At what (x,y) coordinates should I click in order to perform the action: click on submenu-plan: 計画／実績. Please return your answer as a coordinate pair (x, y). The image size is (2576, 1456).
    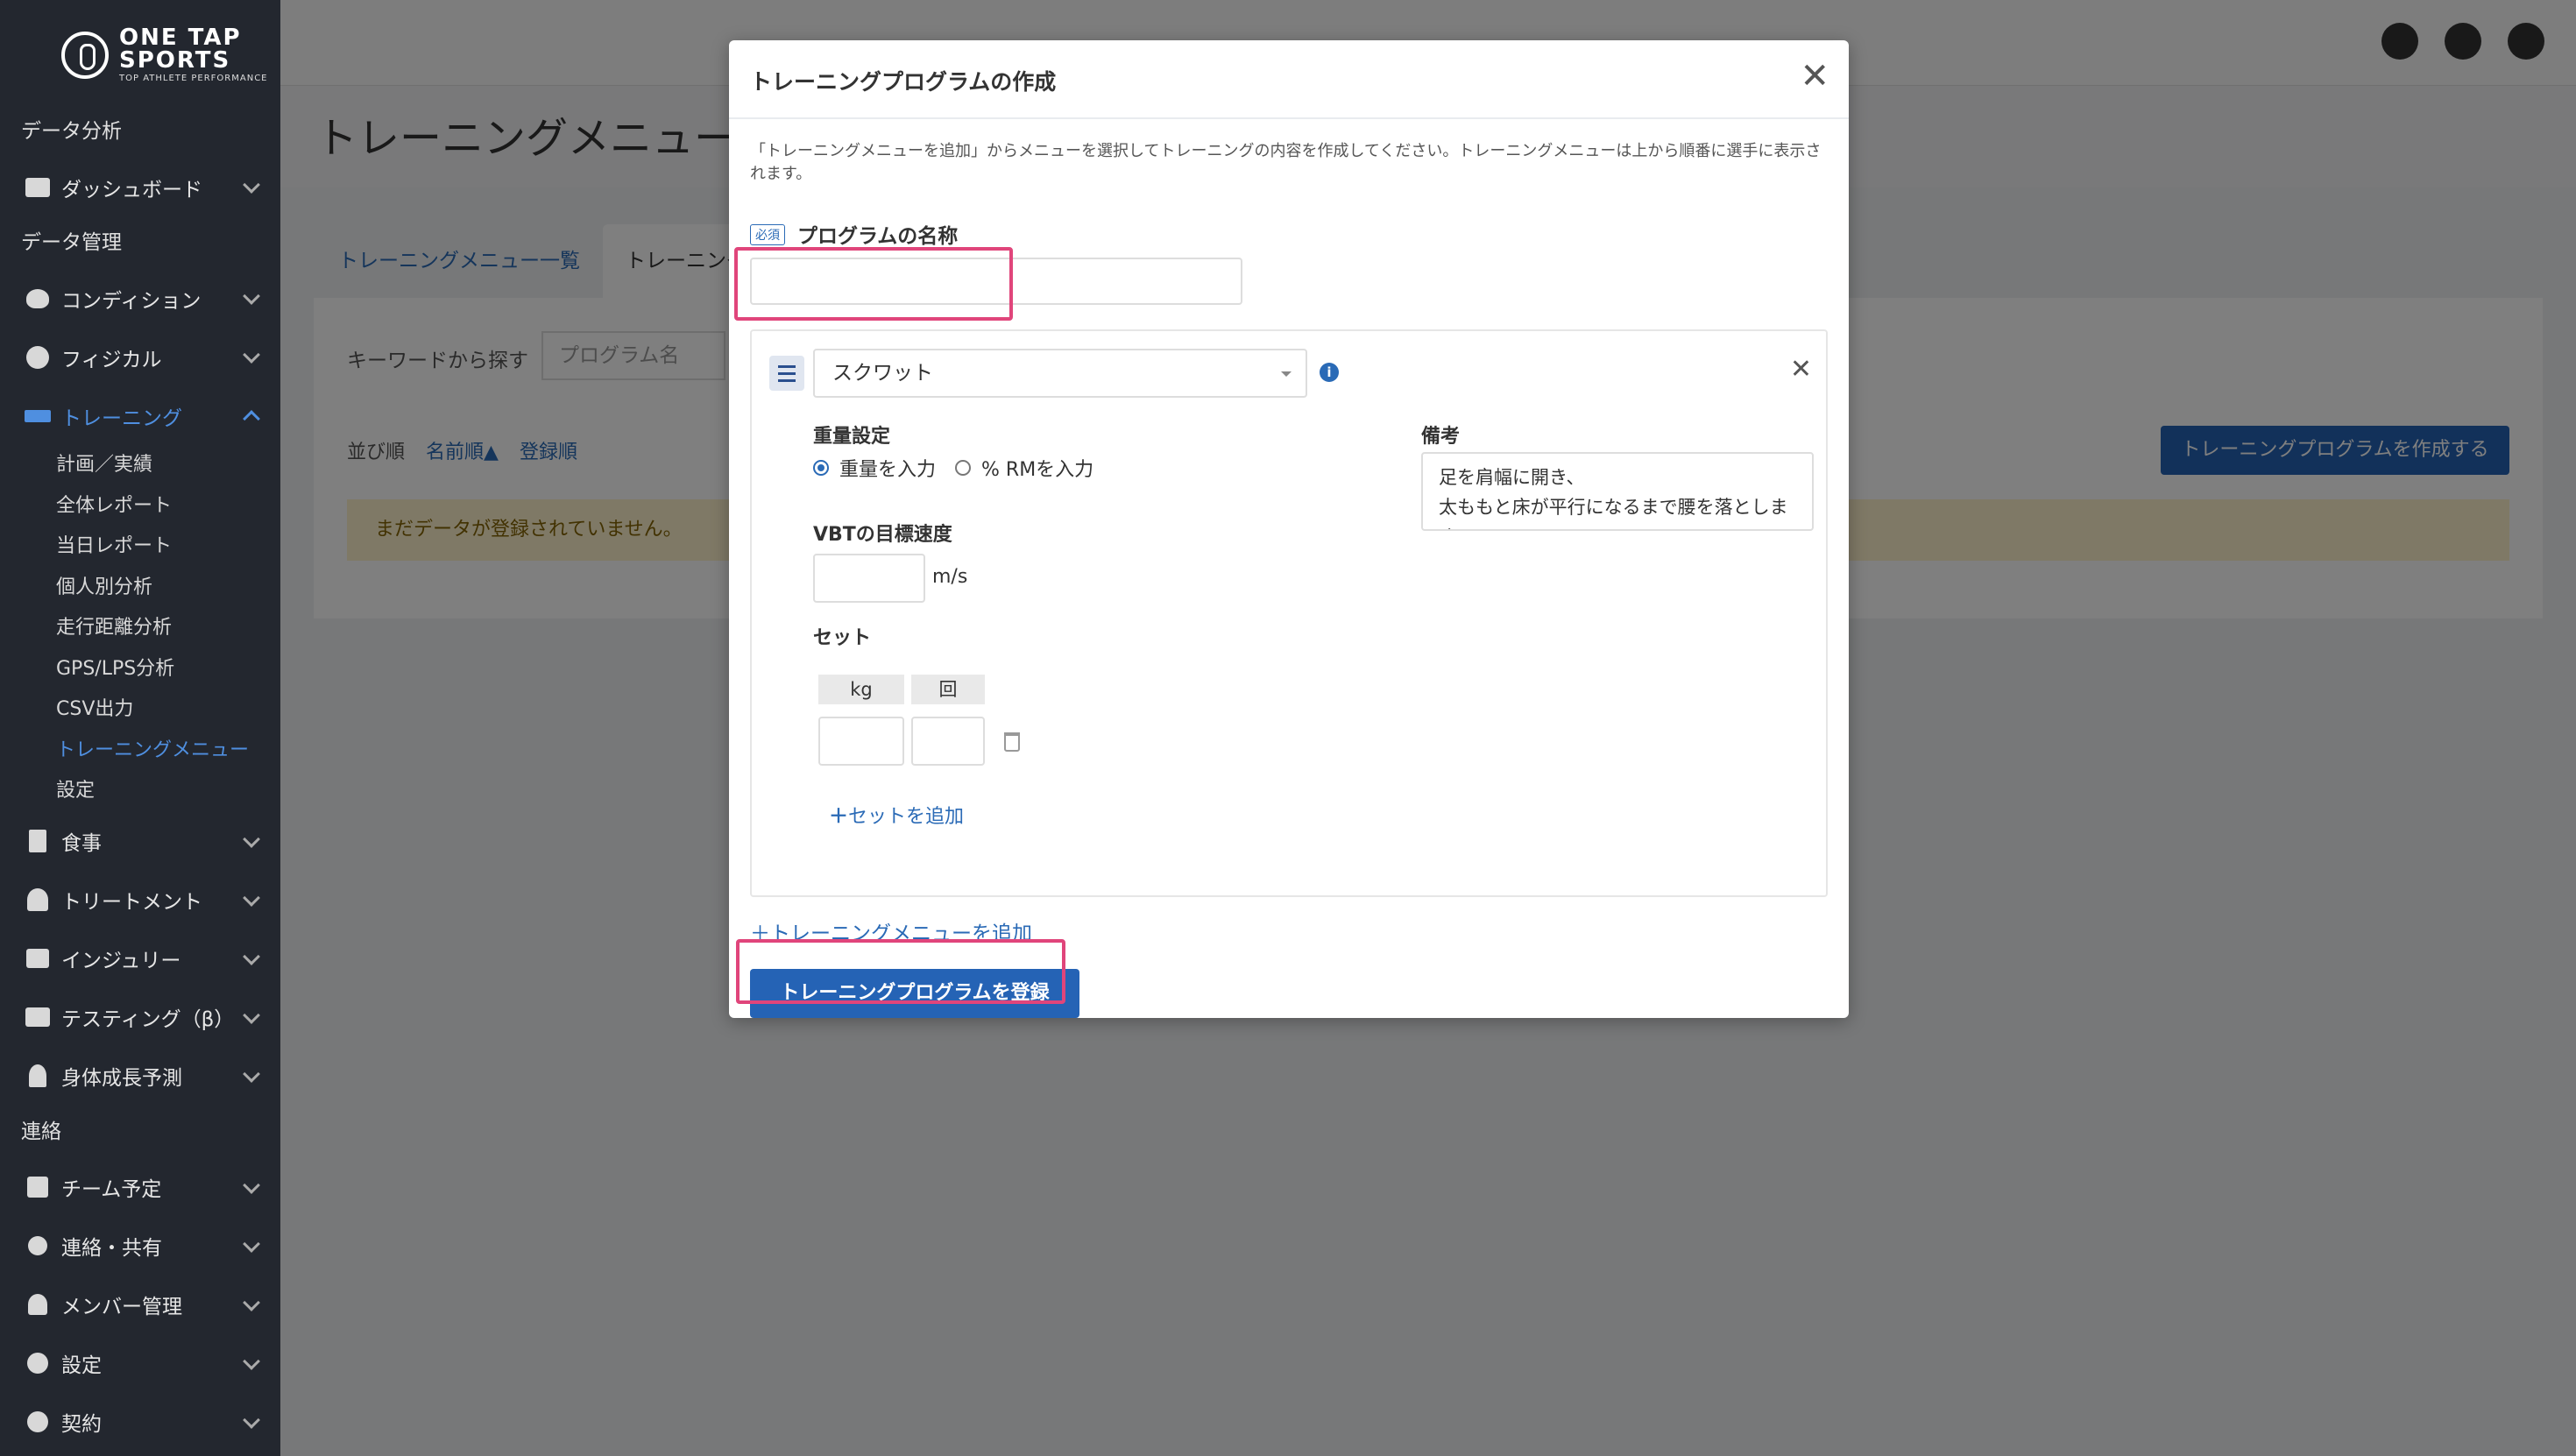
    Looking at the image, I should click on (168, 465).